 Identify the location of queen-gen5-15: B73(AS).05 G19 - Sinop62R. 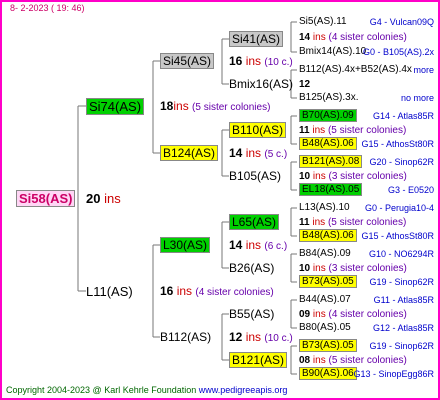
(366, 345).